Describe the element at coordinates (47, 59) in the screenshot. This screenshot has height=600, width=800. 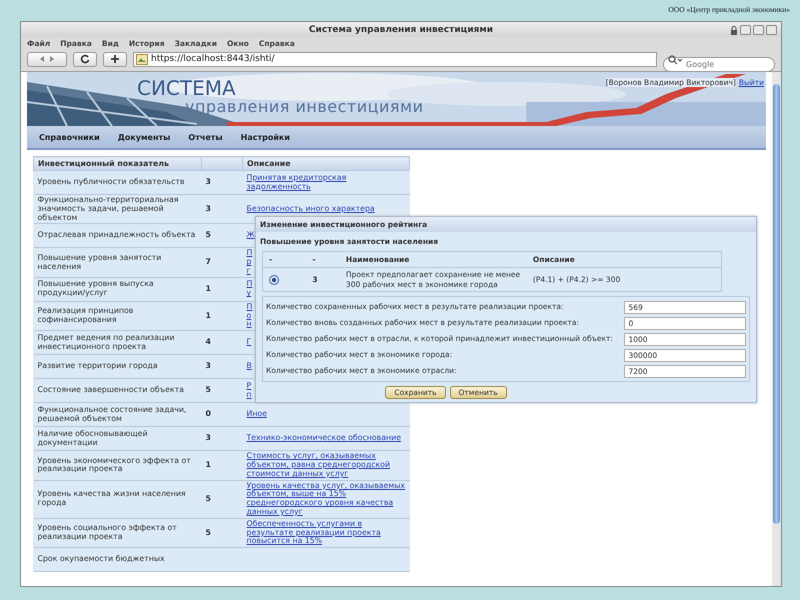
I see `back-forward-buttons` at that location.